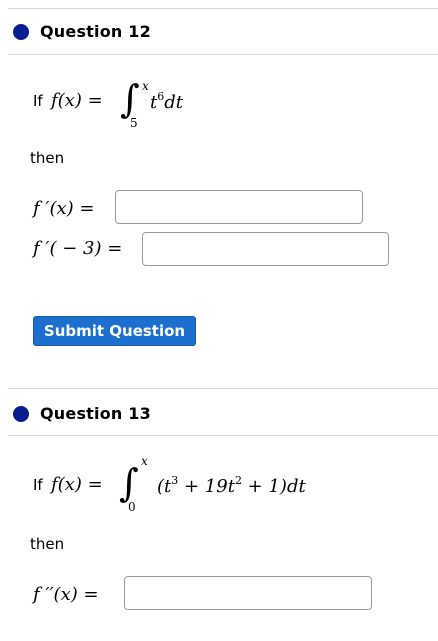 The image size is (438, 641). What do you see at coordinates (134, 123) in the screenshot?
I see `integral-lower-limit: 5` at bounding box center [134, 123].